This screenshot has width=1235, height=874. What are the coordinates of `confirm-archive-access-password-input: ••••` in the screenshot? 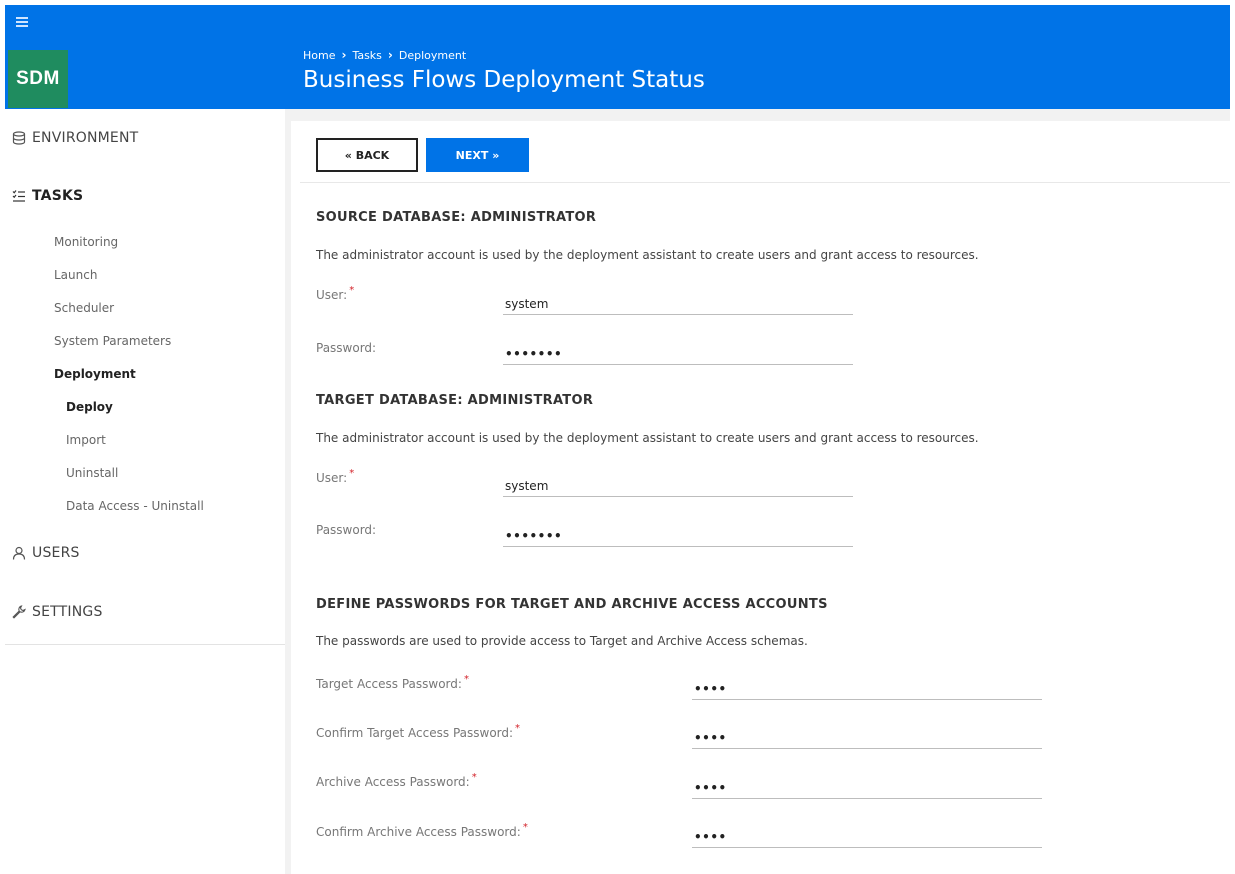 It's located at (867, 837).